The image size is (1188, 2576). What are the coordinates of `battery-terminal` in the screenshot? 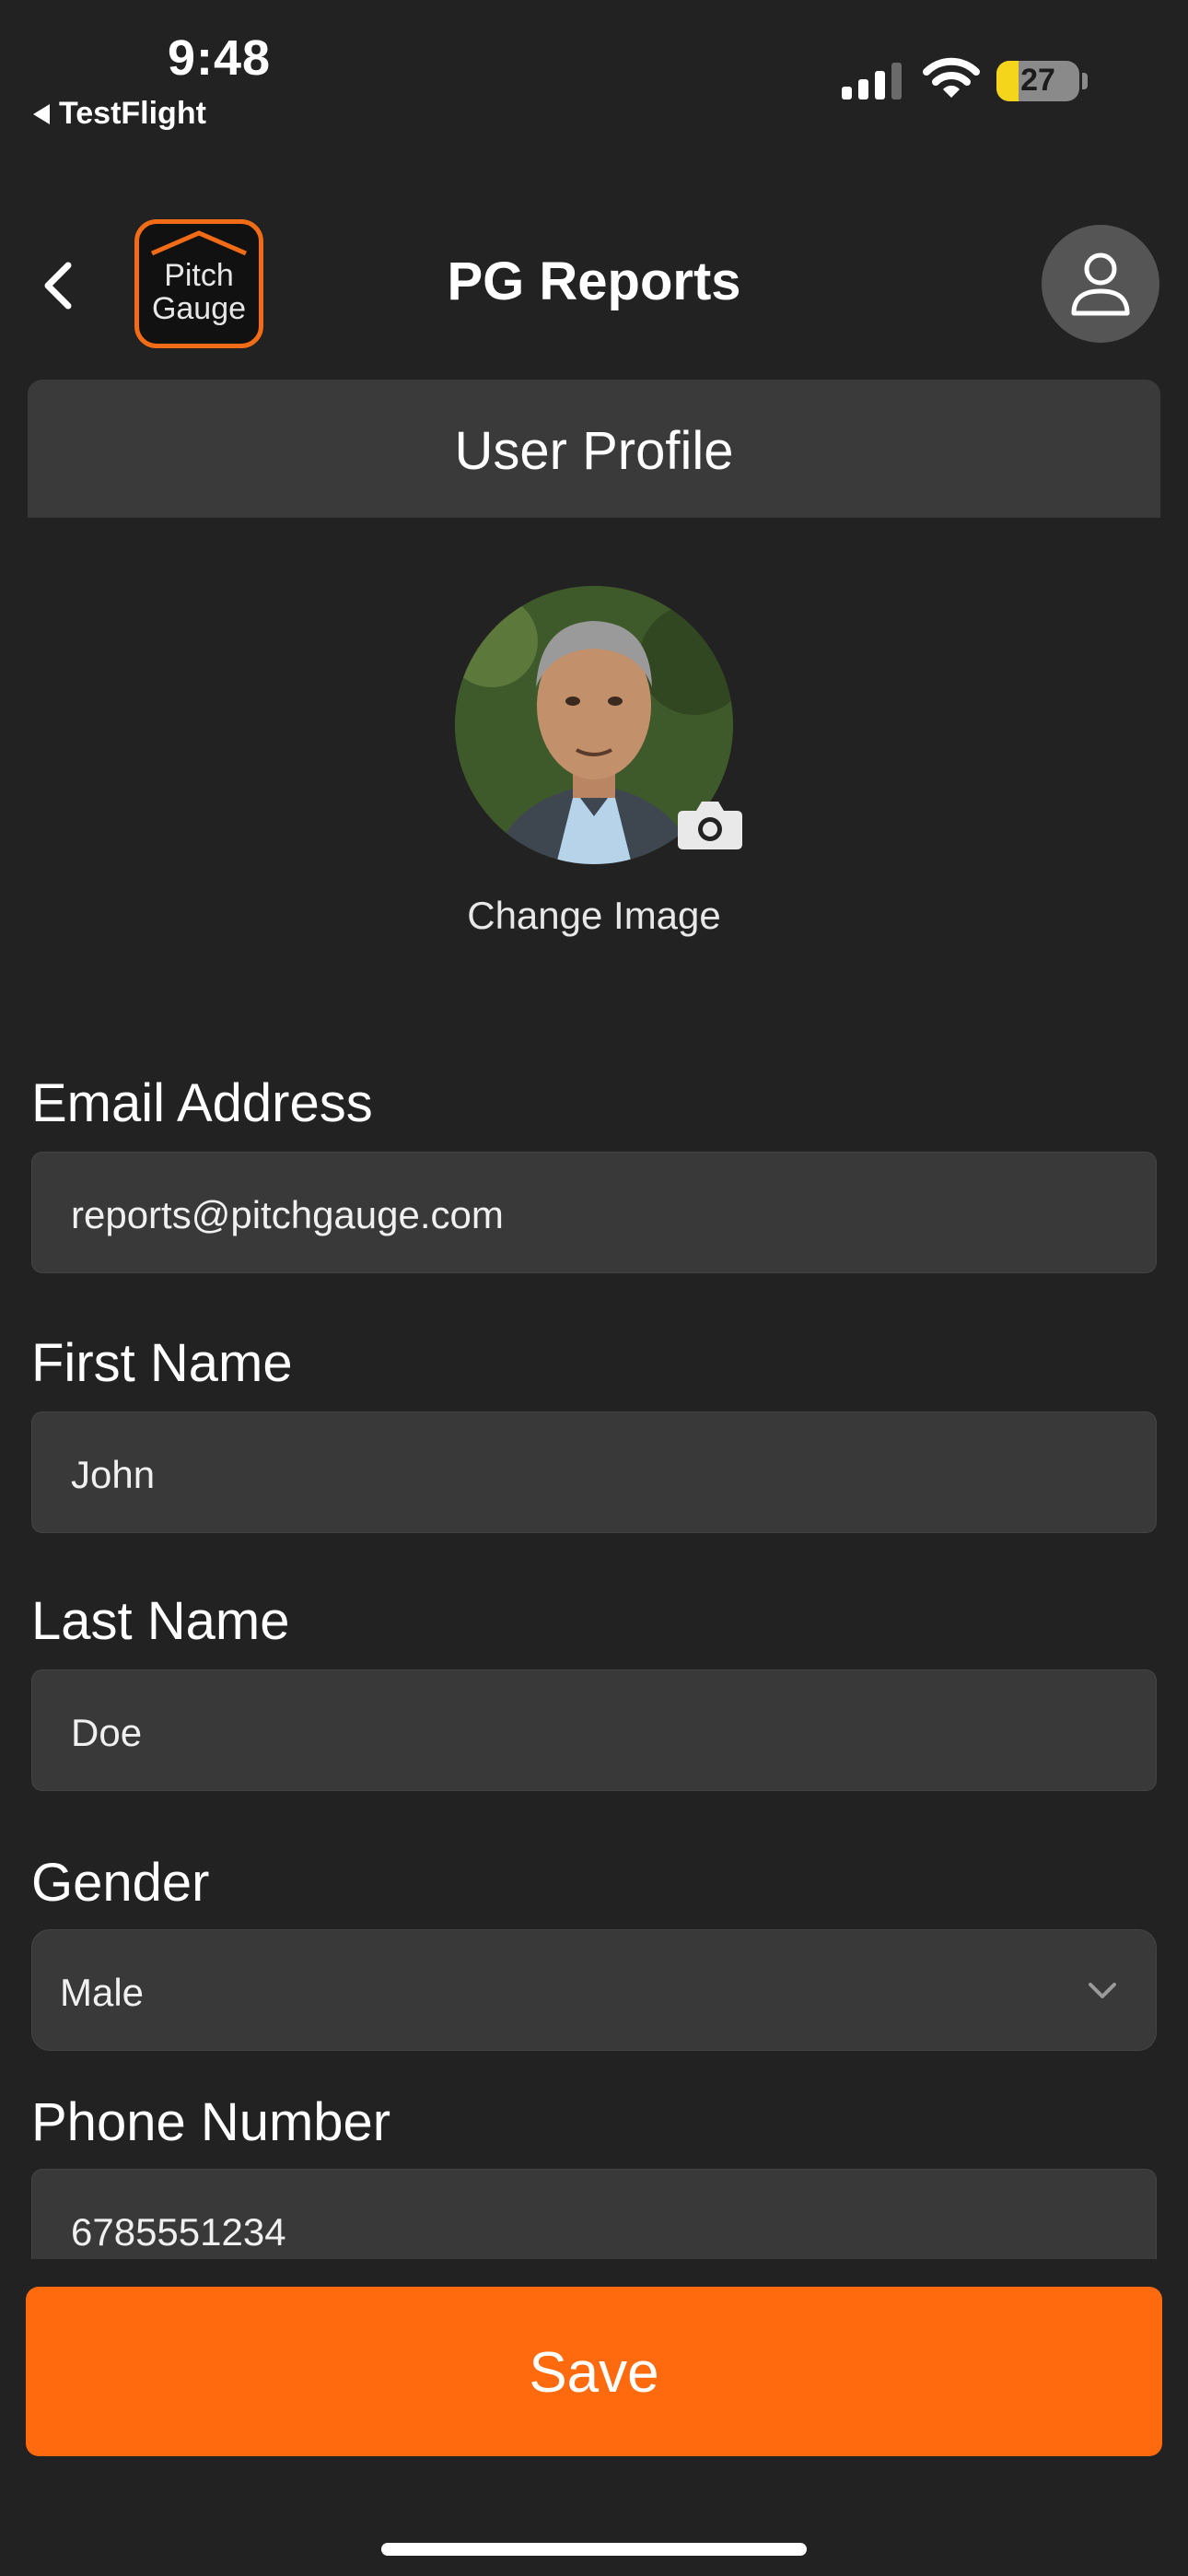 It's located at (1085, 81).